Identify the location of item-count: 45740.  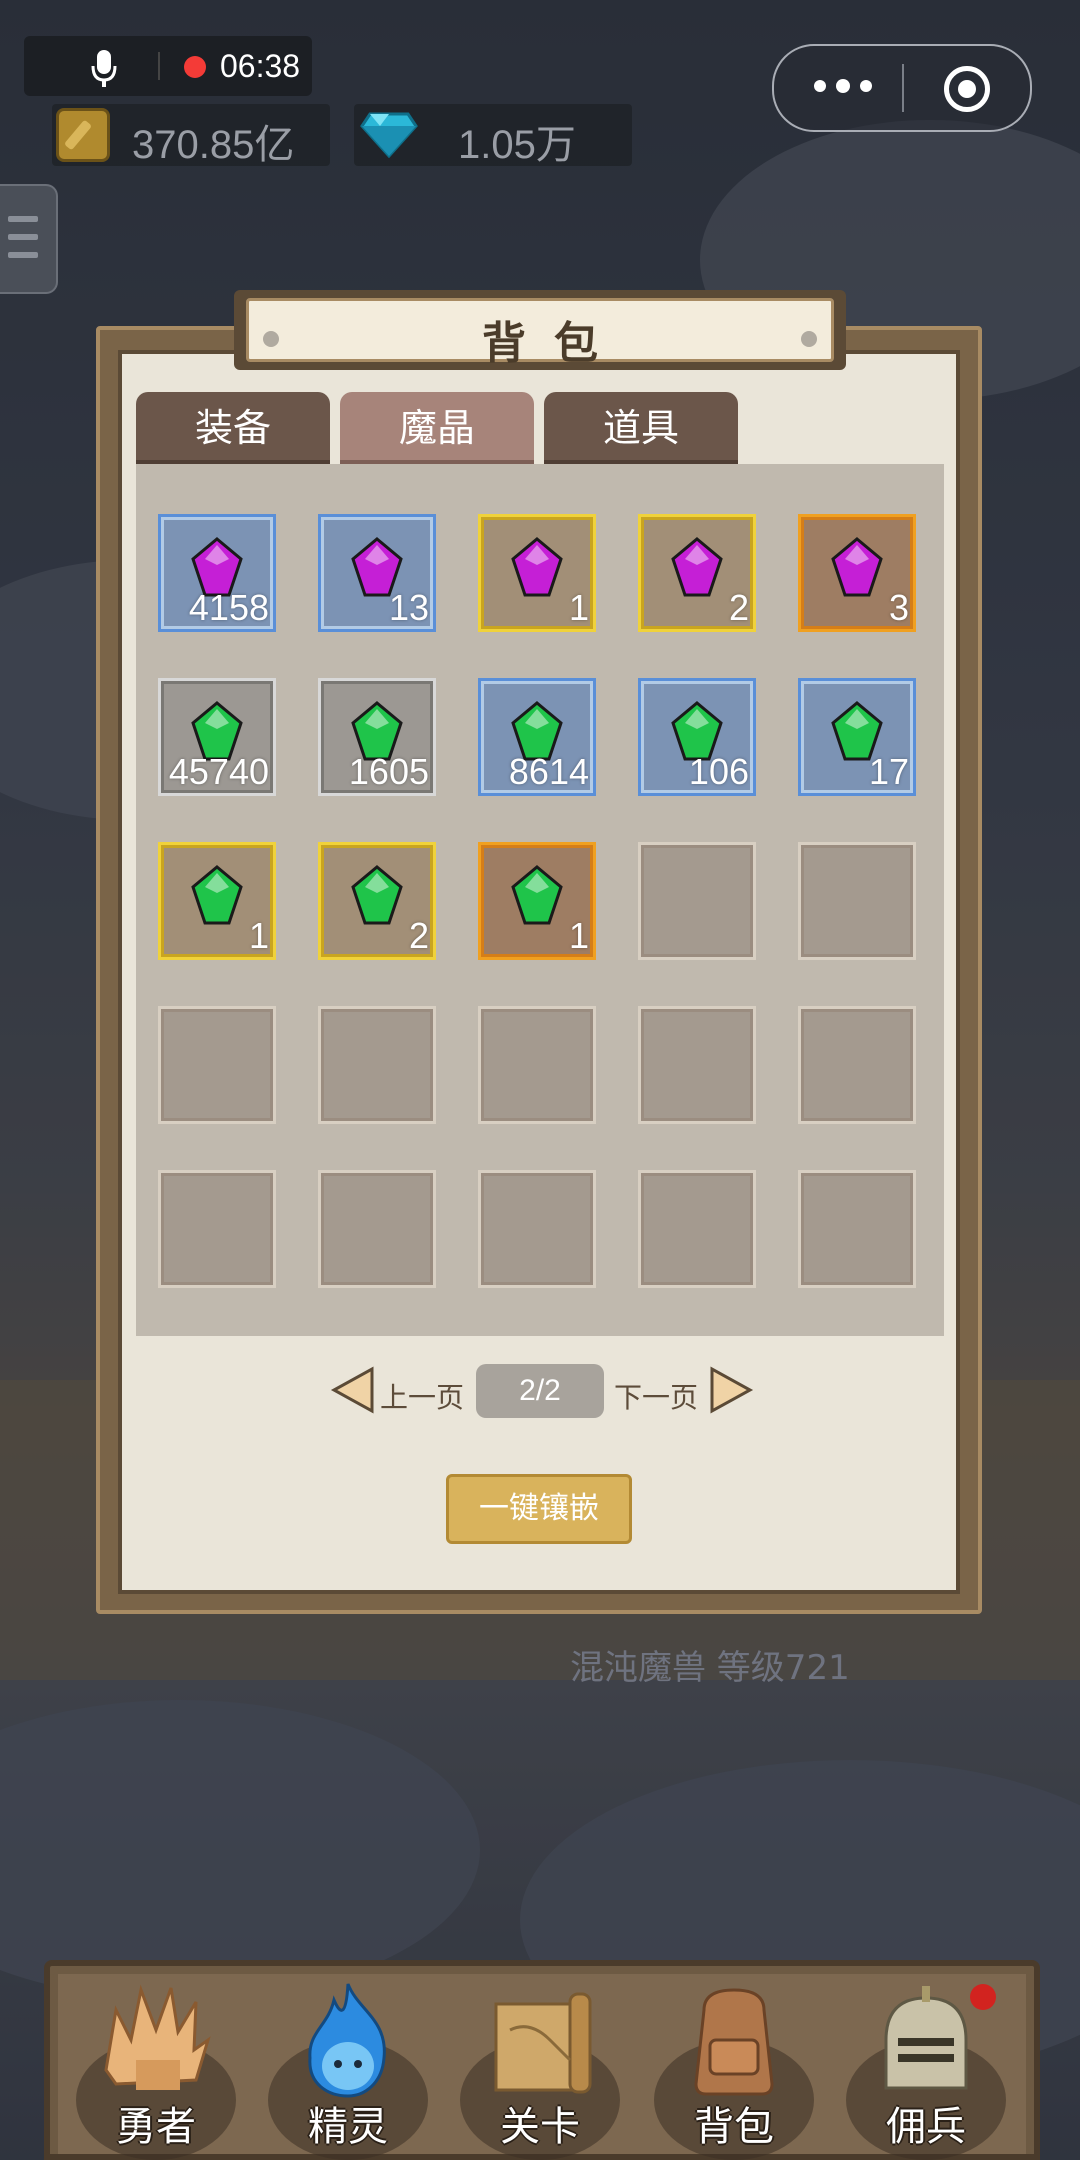
(218, 771).